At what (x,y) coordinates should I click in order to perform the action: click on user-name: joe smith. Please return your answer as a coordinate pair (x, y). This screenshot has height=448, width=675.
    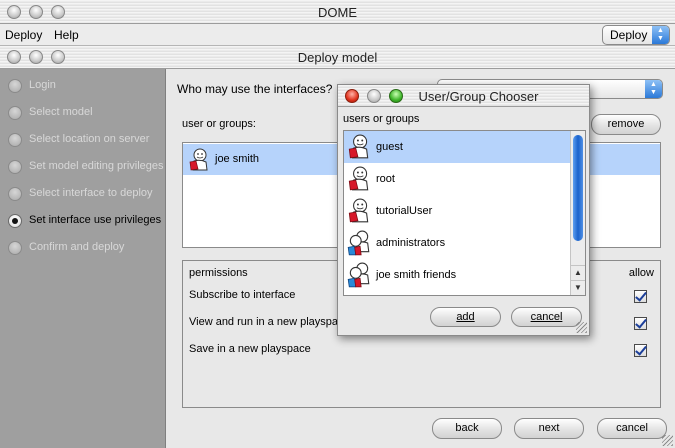
    Looking at the image, I should click on (237, 159).